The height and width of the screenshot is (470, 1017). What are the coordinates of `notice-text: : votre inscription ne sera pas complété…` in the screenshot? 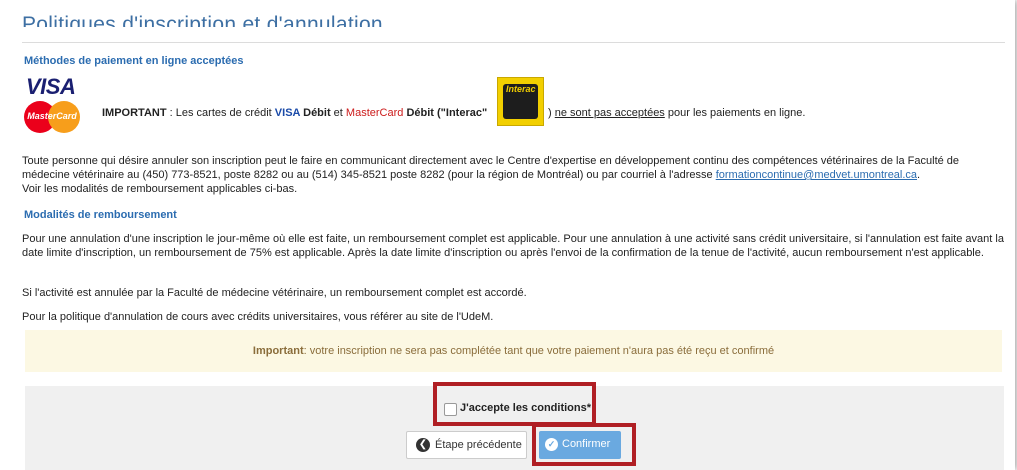 It's located at (539, 351).